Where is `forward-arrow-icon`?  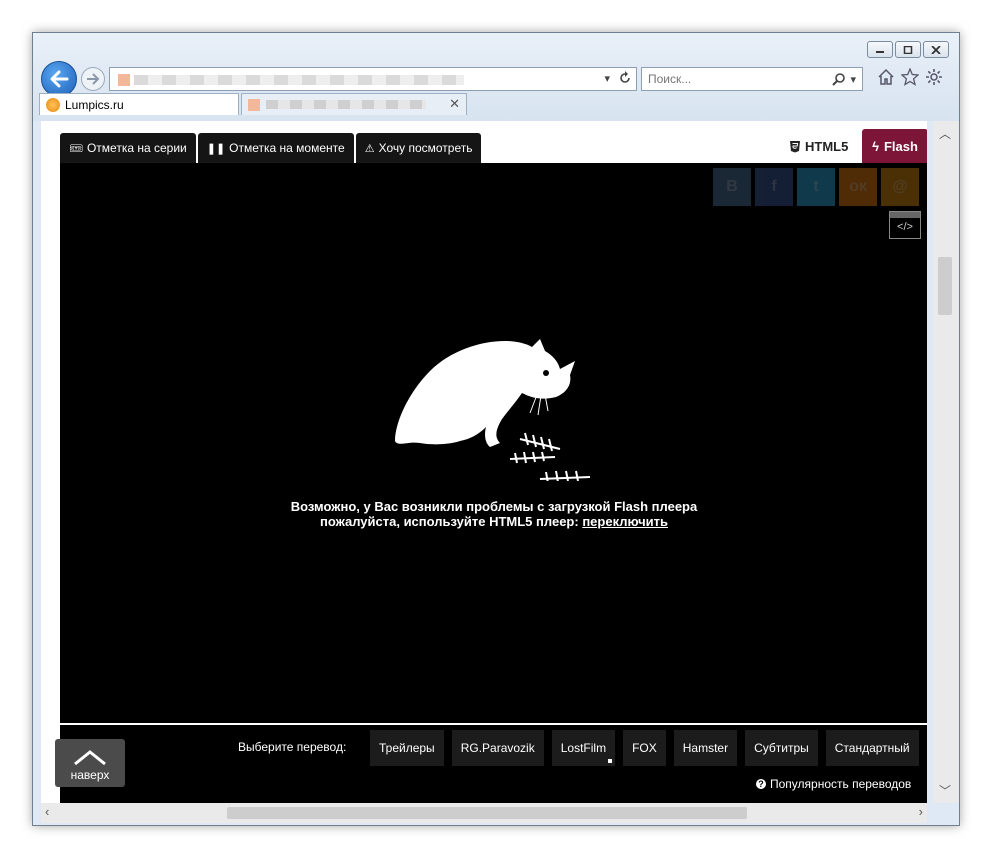 forward-arrow-icon is located at coordinates (93, 79).